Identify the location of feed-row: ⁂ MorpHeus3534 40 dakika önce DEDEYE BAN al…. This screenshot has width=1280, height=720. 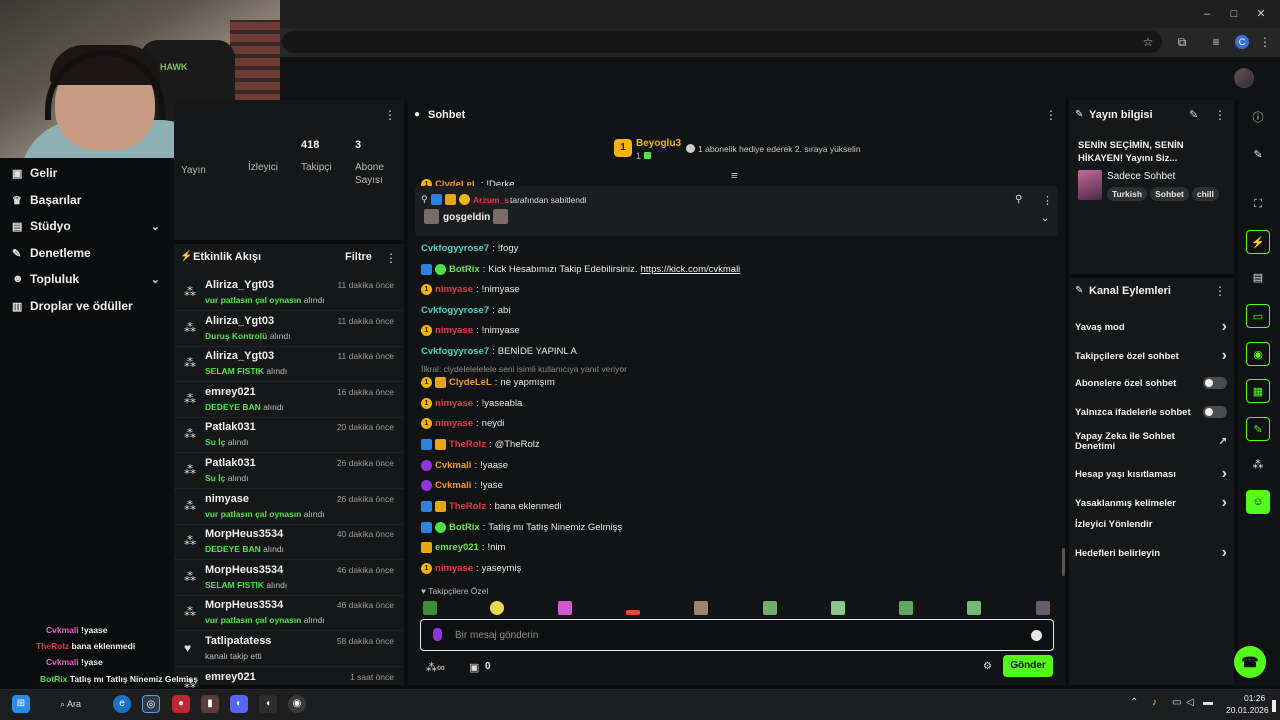
(289, 543).